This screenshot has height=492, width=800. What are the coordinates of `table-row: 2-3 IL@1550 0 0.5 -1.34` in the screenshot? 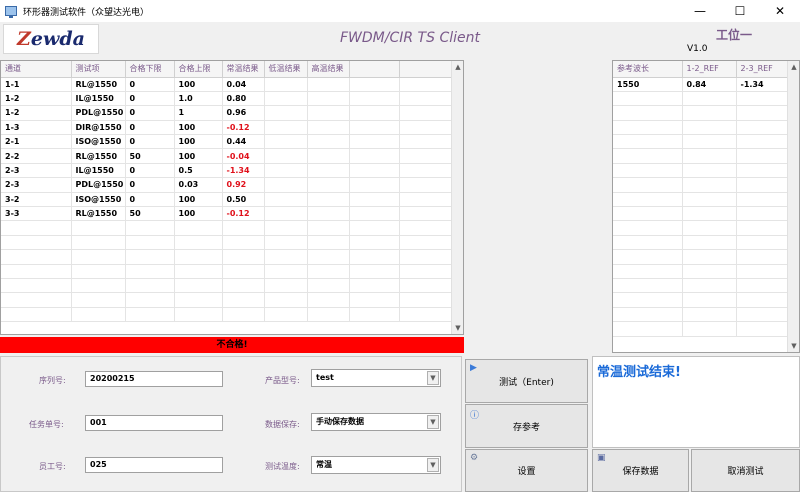 It's located at (226, 171).